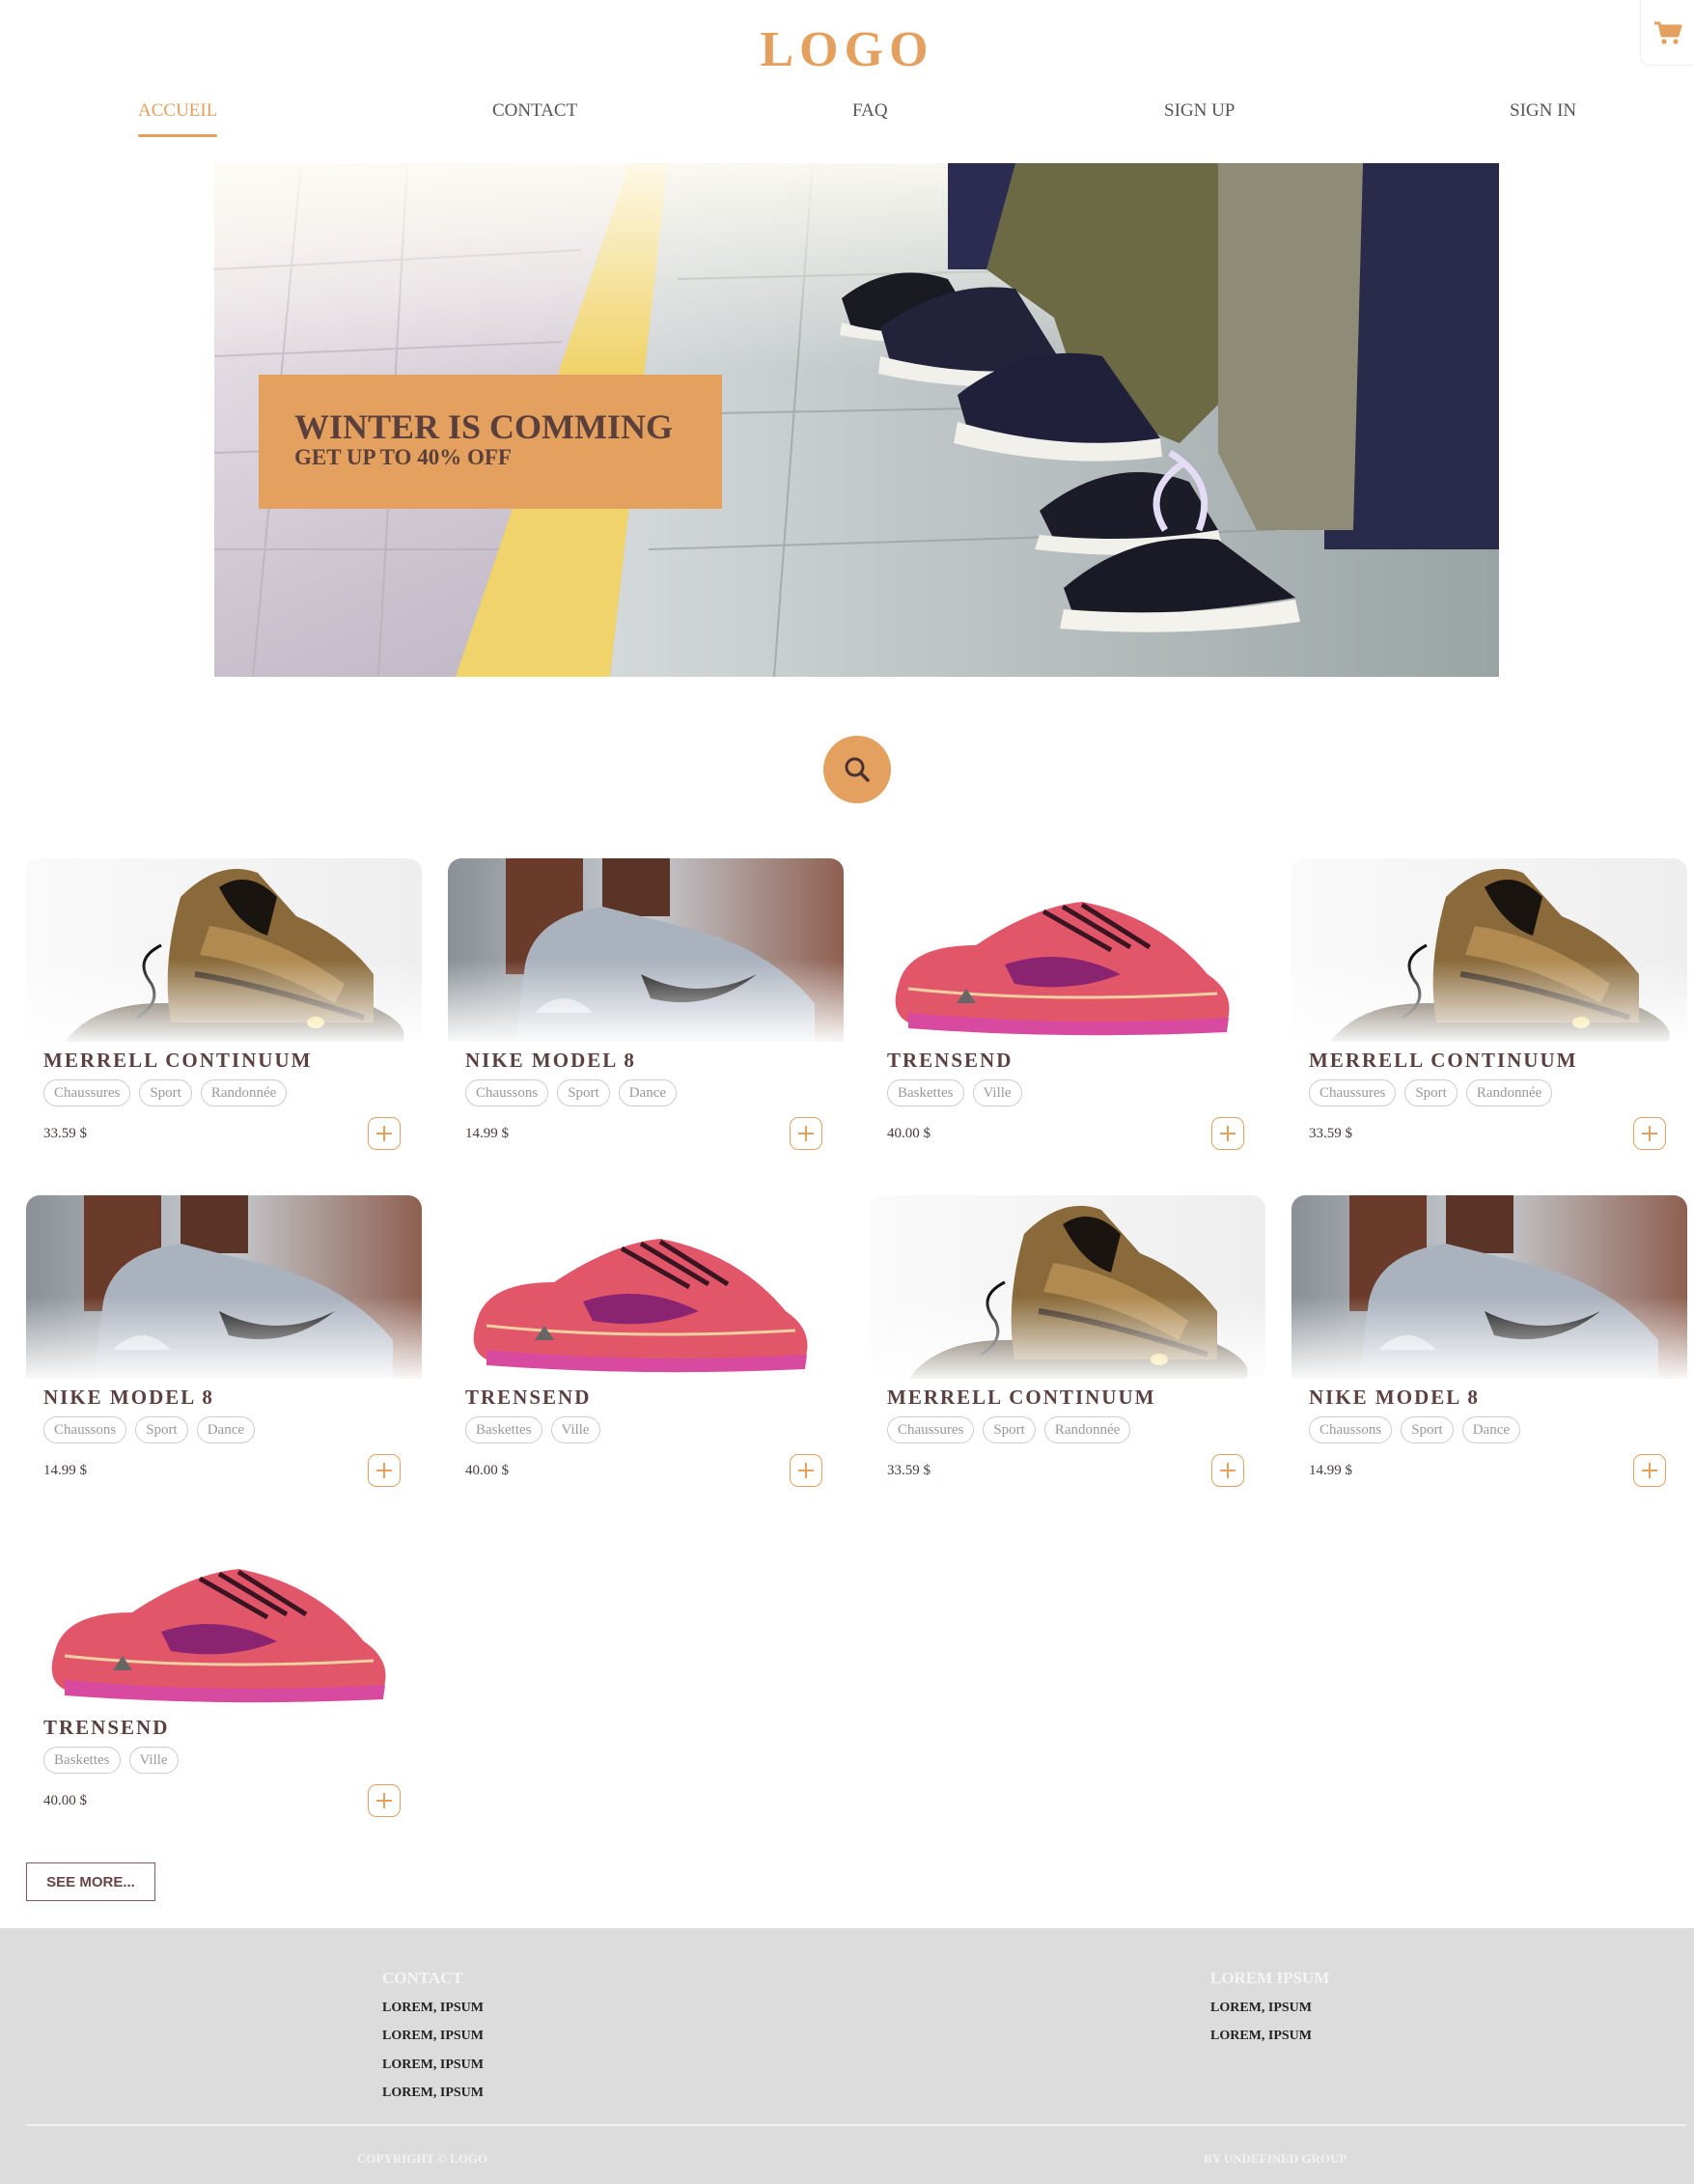 The image size is (1694, 2184). I want to click on credit-text: BY UNDEFINED GROUP, so click(1275, 2158).